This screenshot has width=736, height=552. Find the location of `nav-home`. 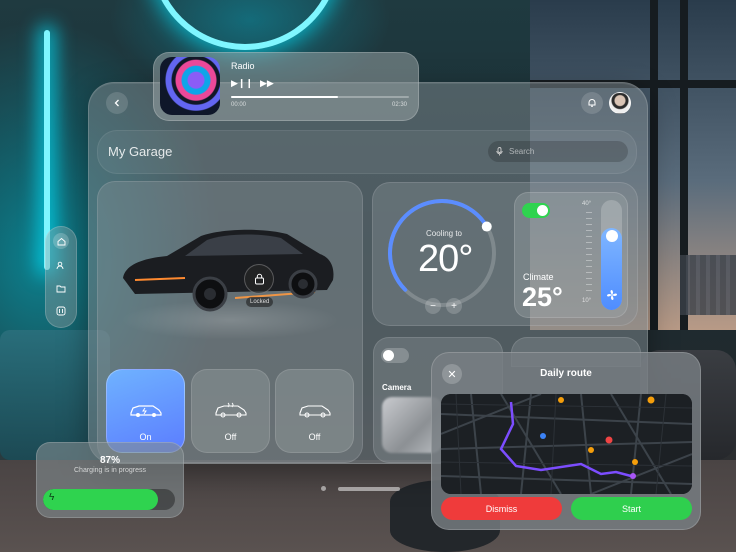

nav-home is located at coordinates (61, 241).